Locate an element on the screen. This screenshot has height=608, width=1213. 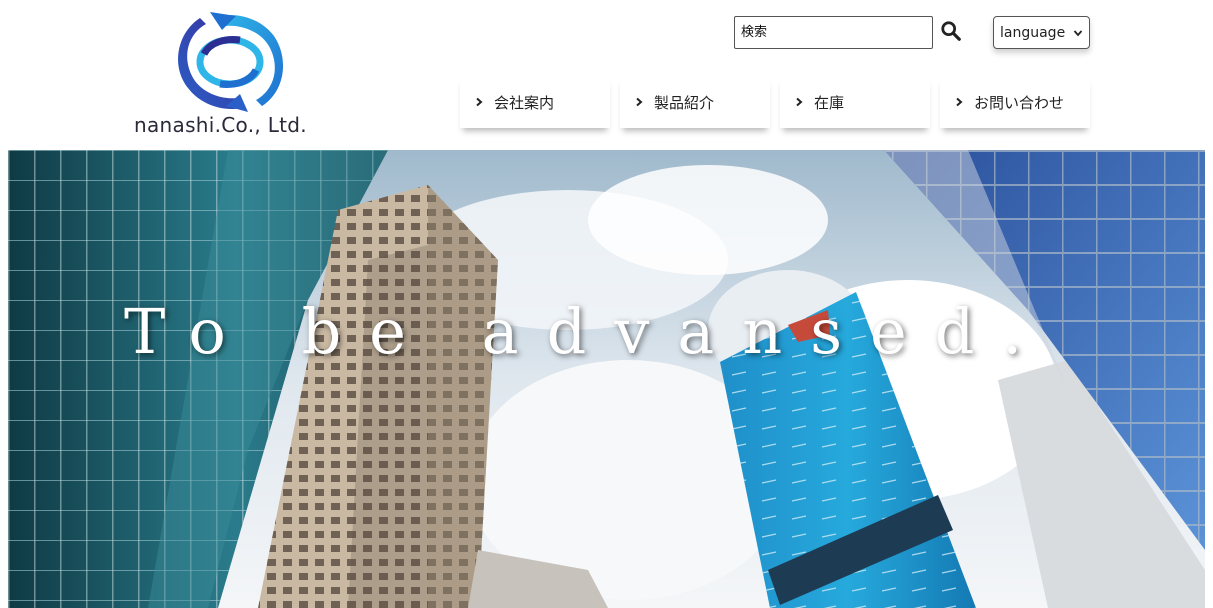
search-icon is located at coordinates (951, 31).